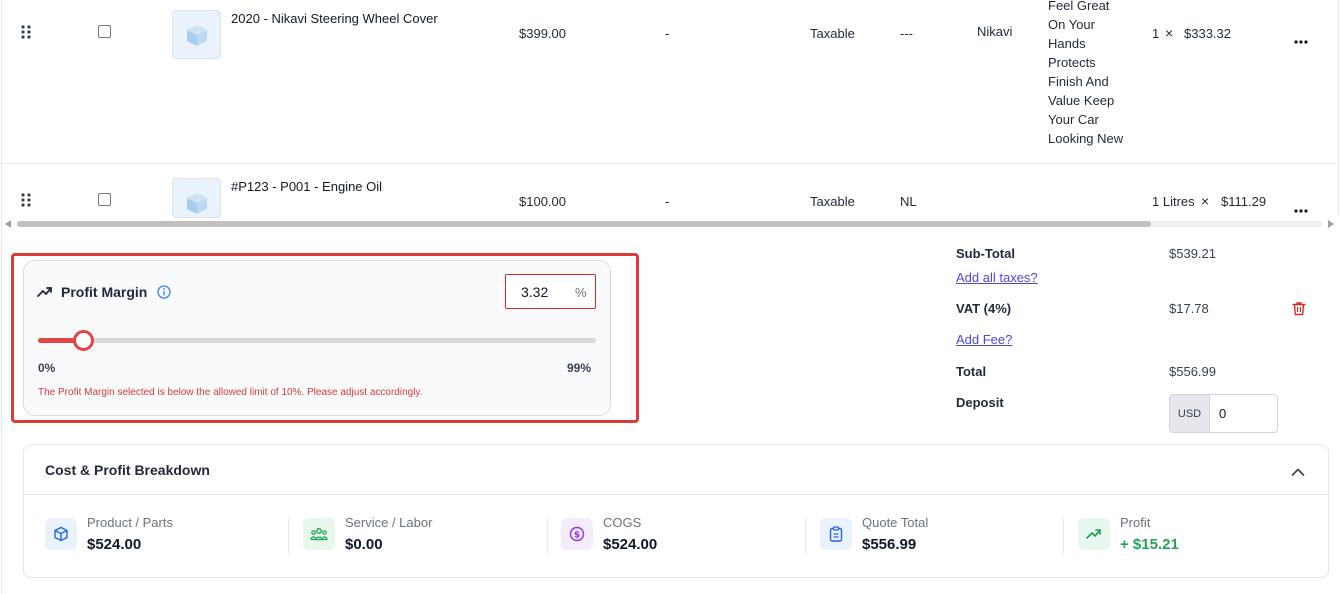 The width and height of the screenshot is (1341, 594). Describe the element at coordinates (61, 534) in the screenshot. I see `cube-icon` at that location.